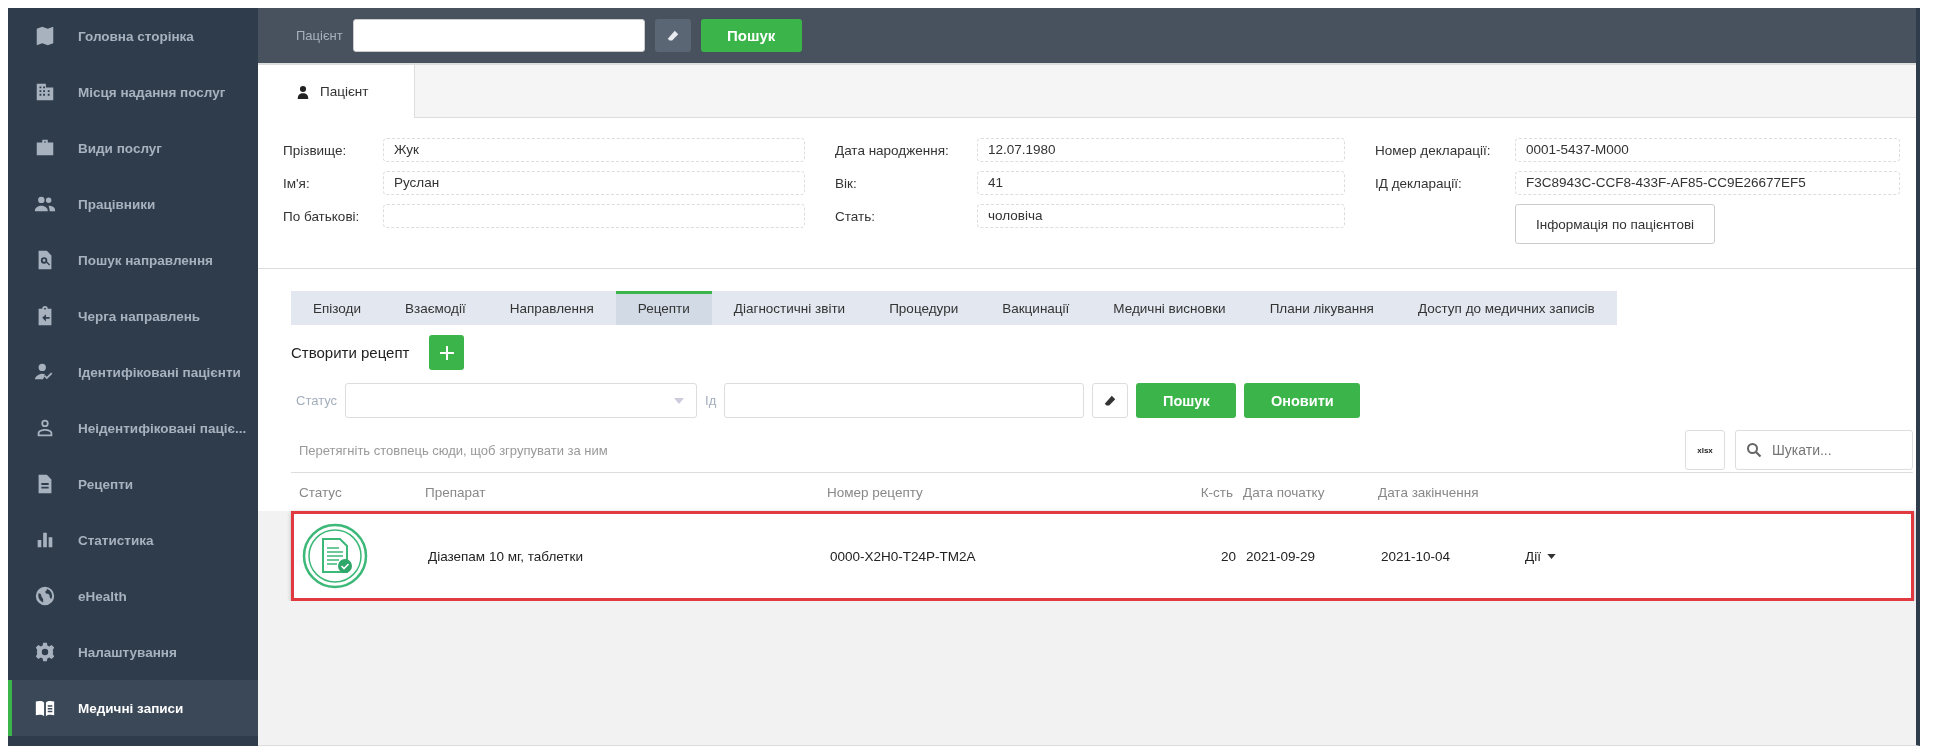  What do you see at coordinates (133, 372) in the screenshot?
I see `sidebar-item: Ідентифіковані пацієнти` at bounding box center [133, 372].